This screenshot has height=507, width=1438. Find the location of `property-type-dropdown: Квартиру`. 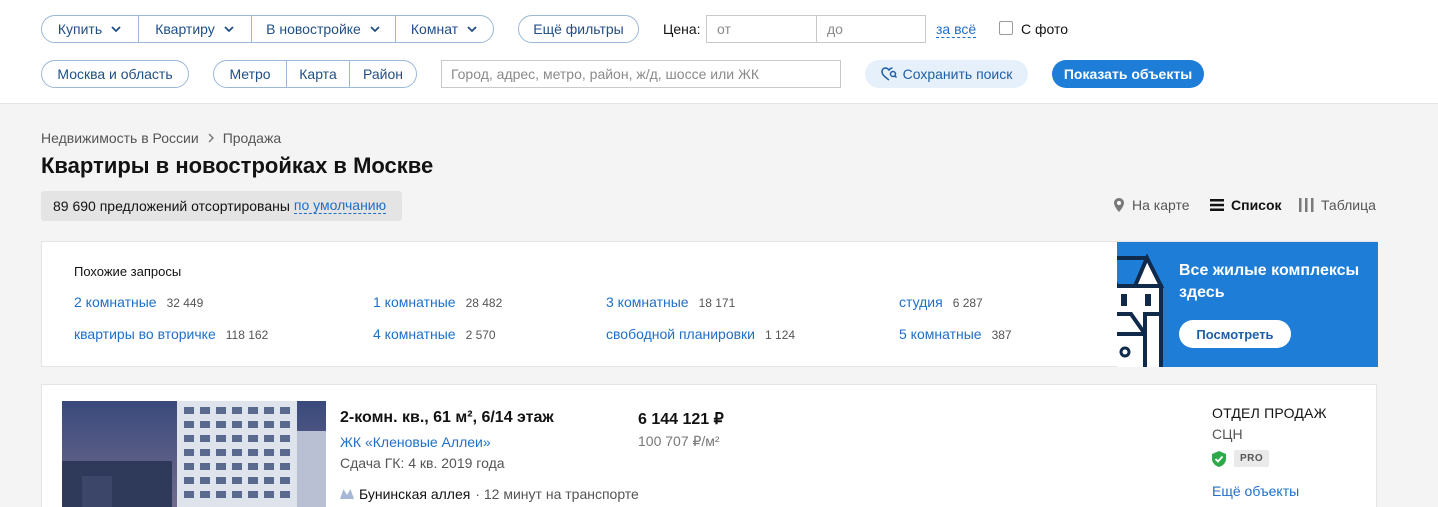

property-type-dropdown: Квартиру is located at coordinates (195, 29).